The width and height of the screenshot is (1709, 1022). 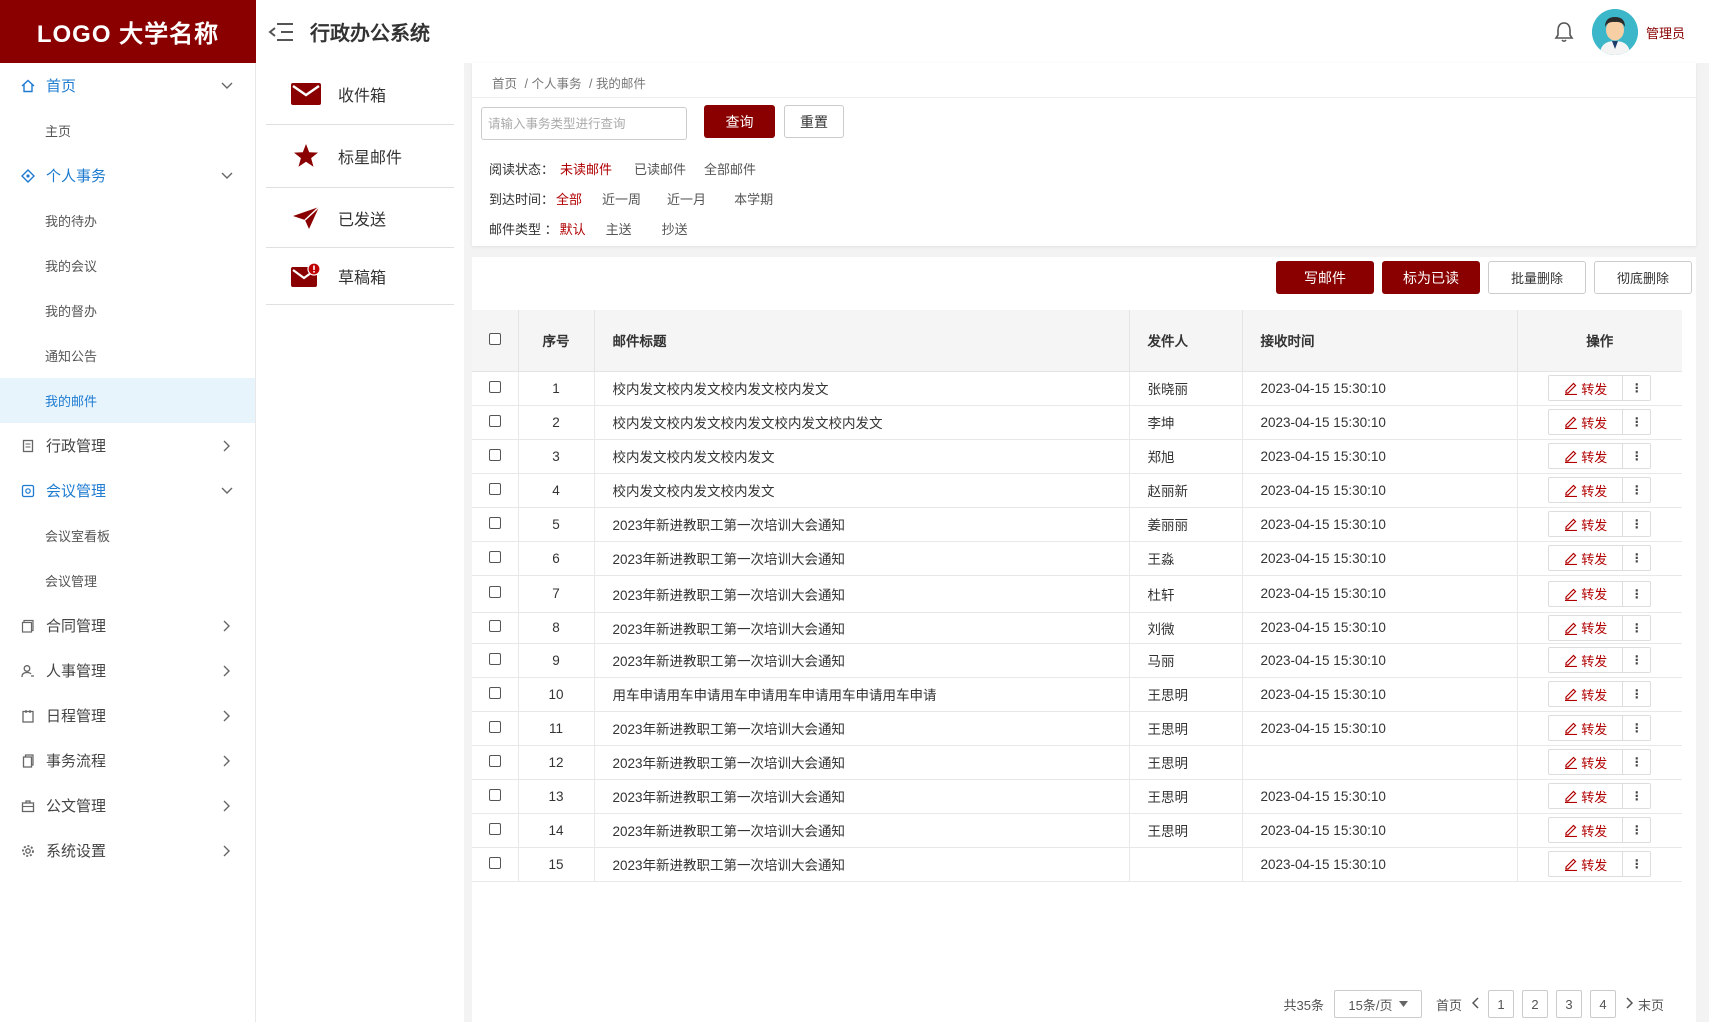 What do you see at coordinates (1564, 32) in the screenshot?
I see `bell-icon` at bounding box center [1564, 32].